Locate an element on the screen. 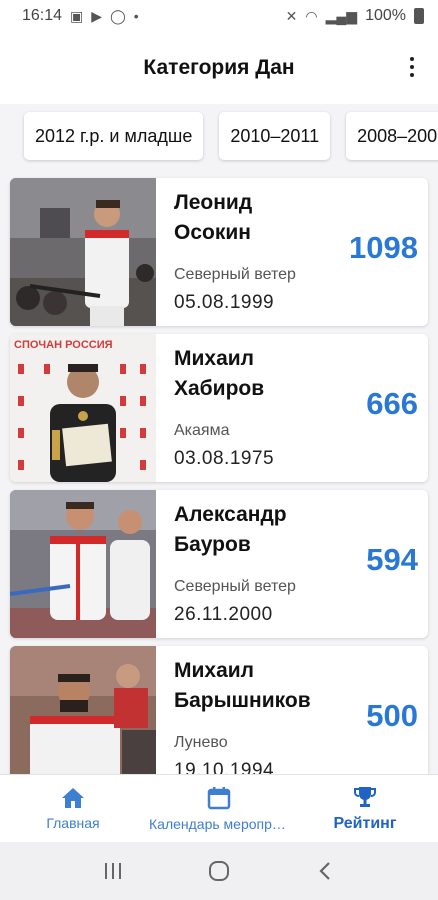  athlete-birth-date: 03.08.1975 is located at coordinates (224, 458).